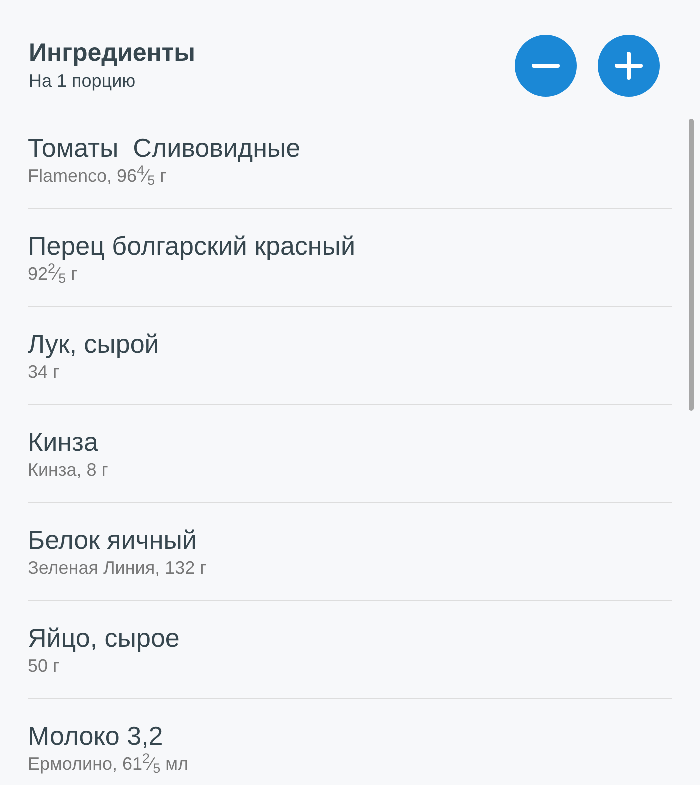  Describe the element at coordinates (108, 764) in the screenshot. I see `ingredient-amount: Ермолино, 61$^{2}$⁄$_{5}$ мл` at that location.